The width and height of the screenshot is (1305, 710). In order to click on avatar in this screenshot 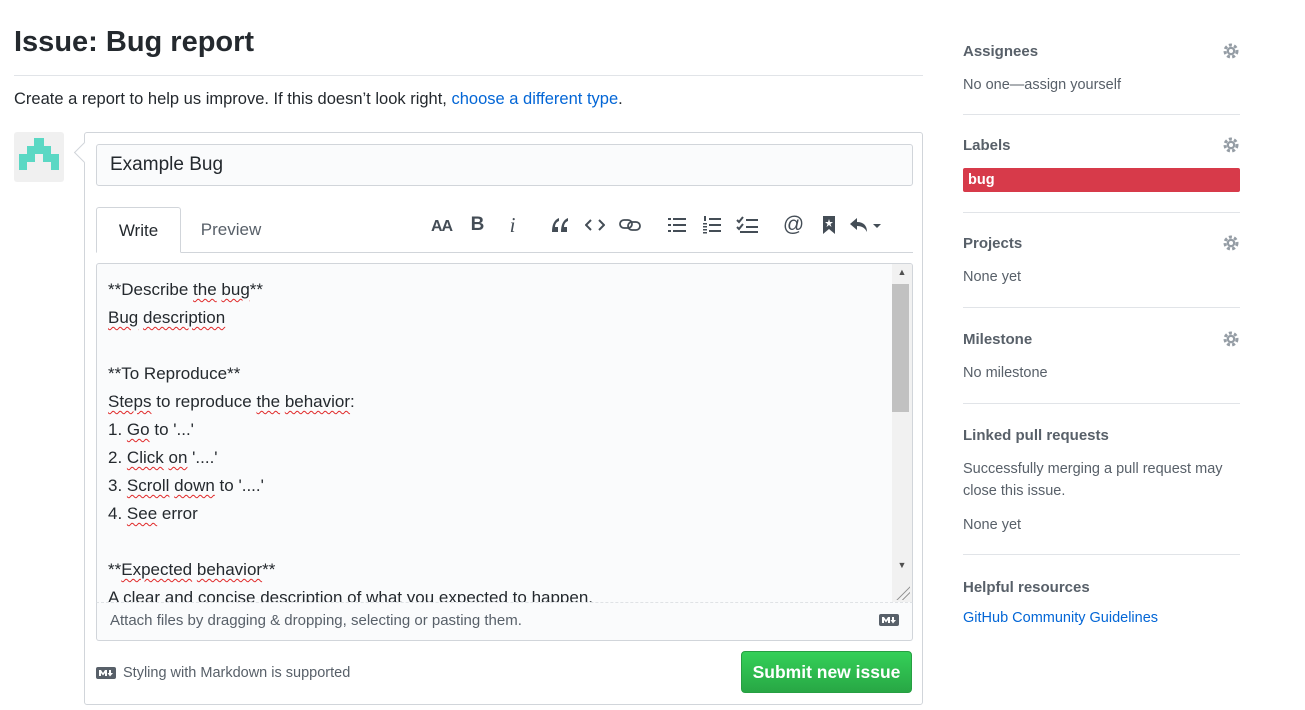, I will do `click(39, 157)`.